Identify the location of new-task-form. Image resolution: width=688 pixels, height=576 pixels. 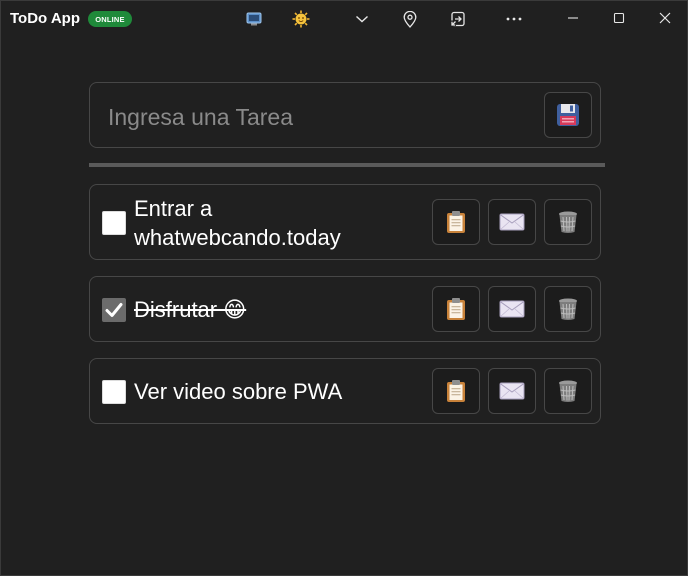
(345, 115).